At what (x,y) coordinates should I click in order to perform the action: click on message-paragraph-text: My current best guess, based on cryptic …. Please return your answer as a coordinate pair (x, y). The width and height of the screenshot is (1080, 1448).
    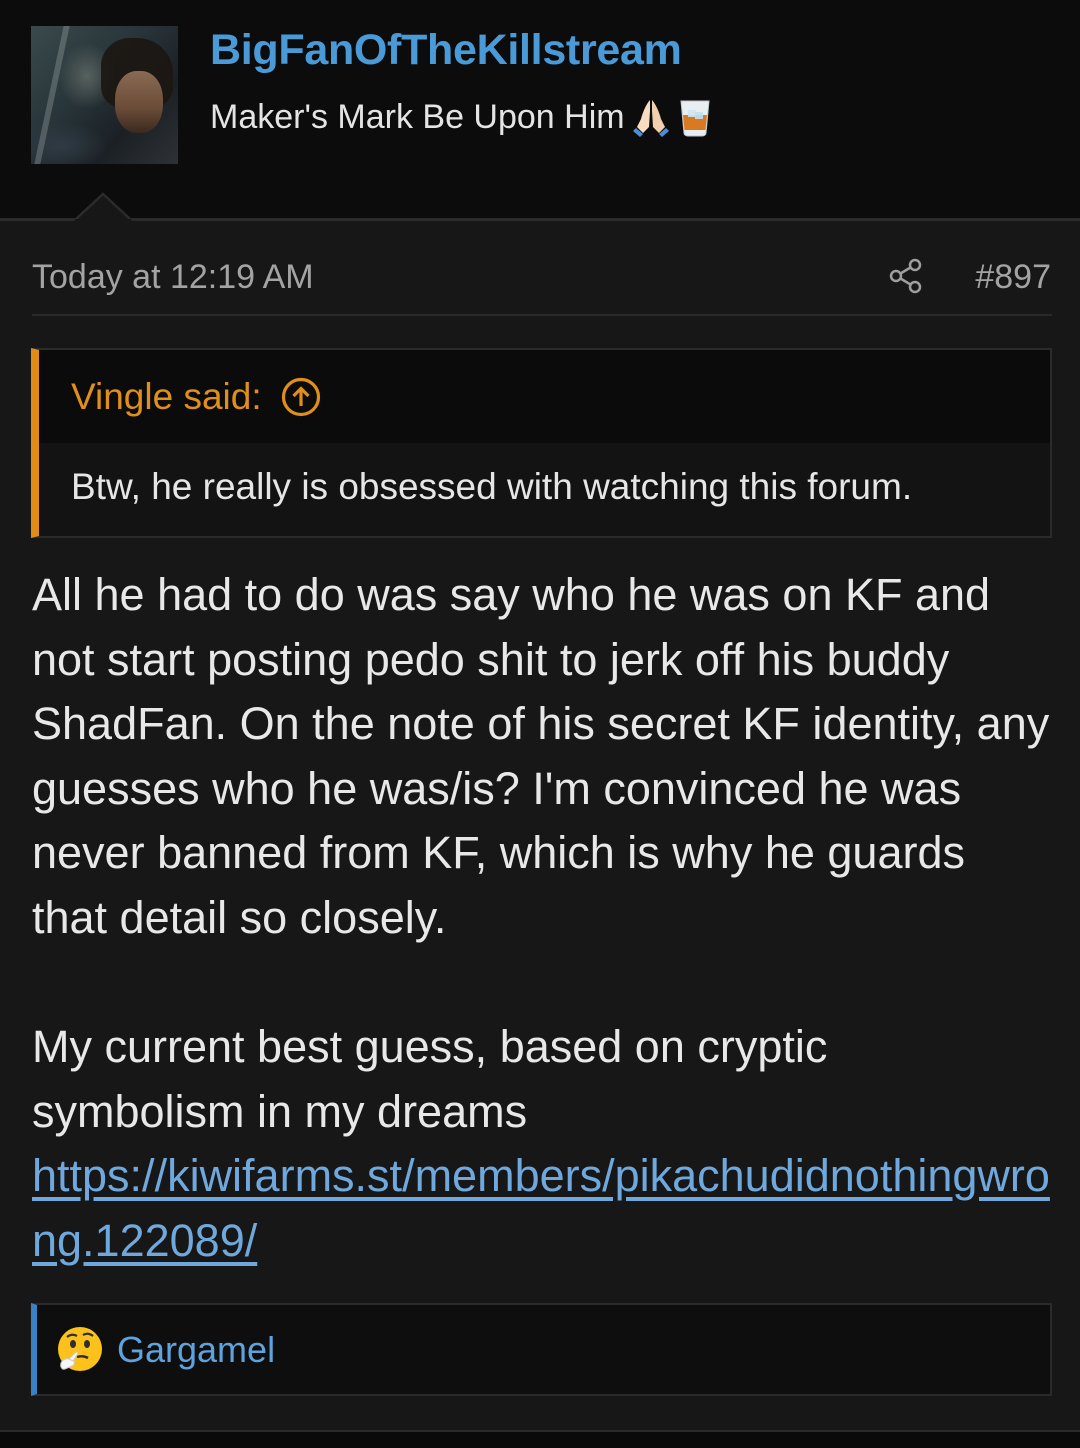
    Looking at the image, I should click on (430, 1079).